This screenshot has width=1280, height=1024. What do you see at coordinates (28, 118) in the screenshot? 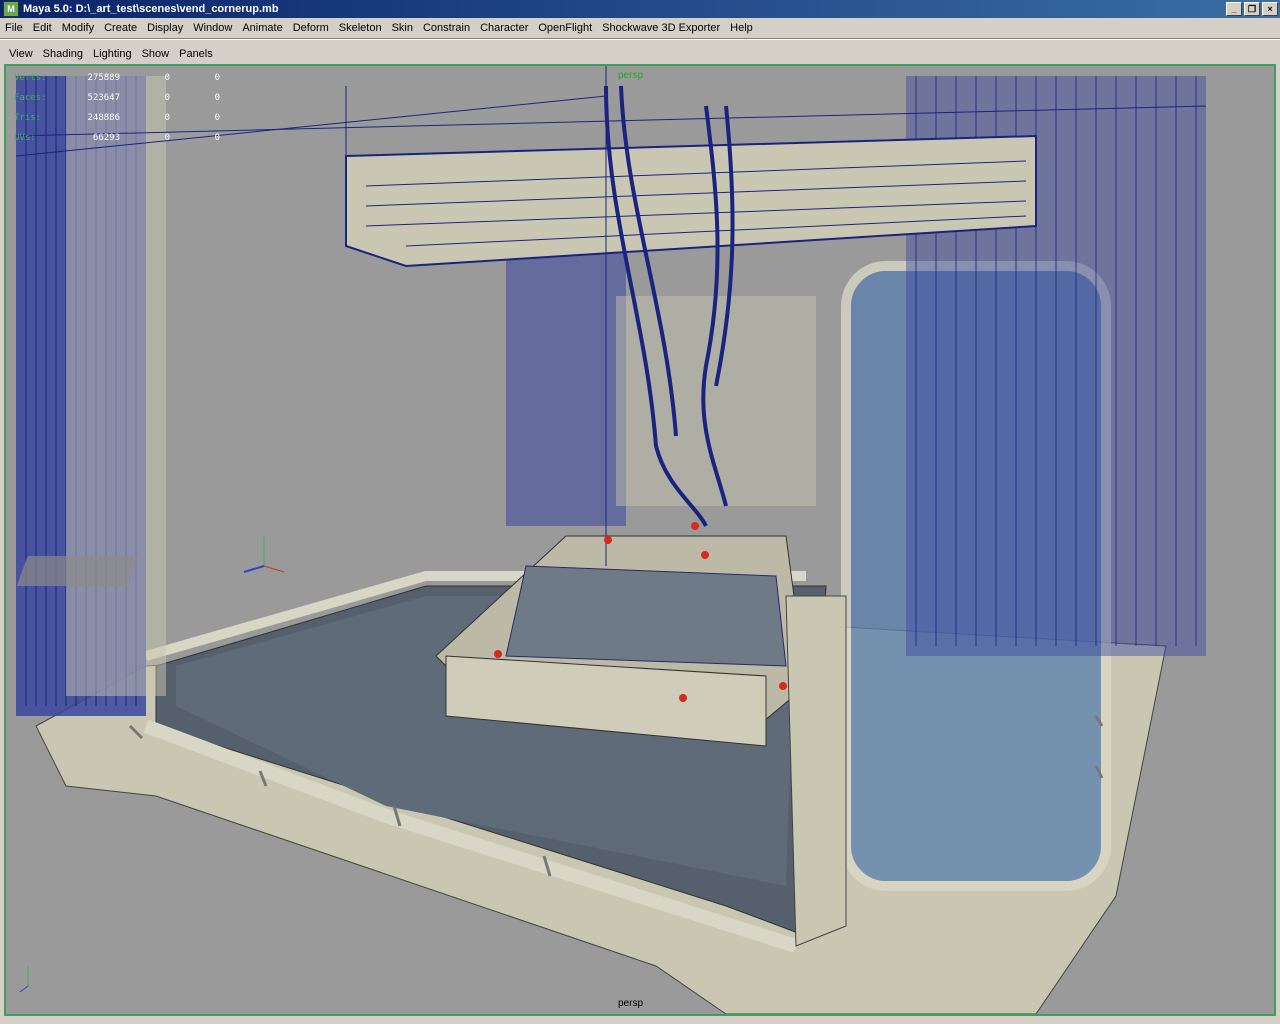
I see `hud-label: Tris:` at bounding box center [28, 118].